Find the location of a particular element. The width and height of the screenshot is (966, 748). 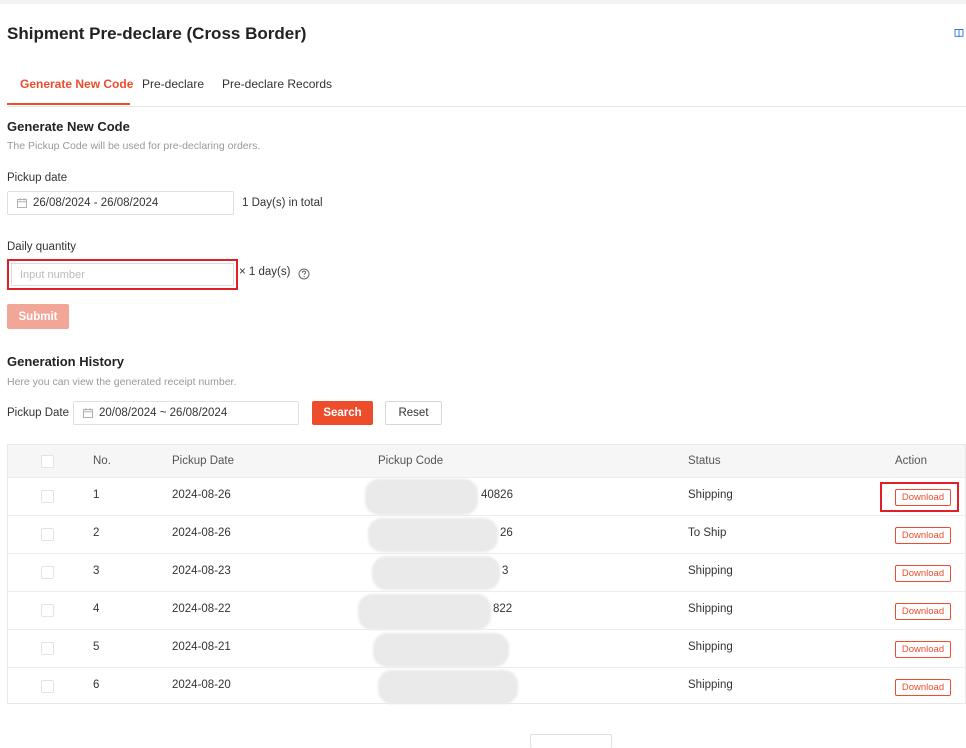

row-no: 5 is located at coordinates (96, 647).